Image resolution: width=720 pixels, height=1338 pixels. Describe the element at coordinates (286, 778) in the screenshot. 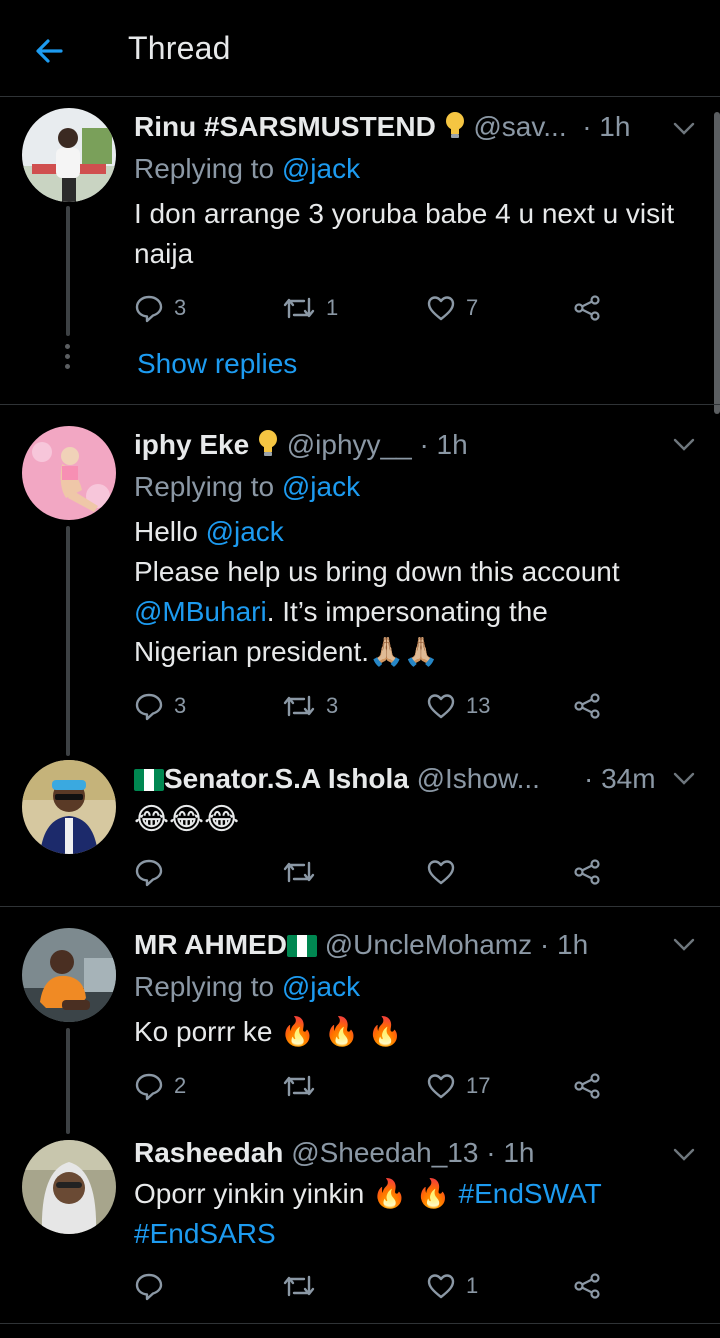

I see `display-name: Senator.S.A Ishola` at that location.